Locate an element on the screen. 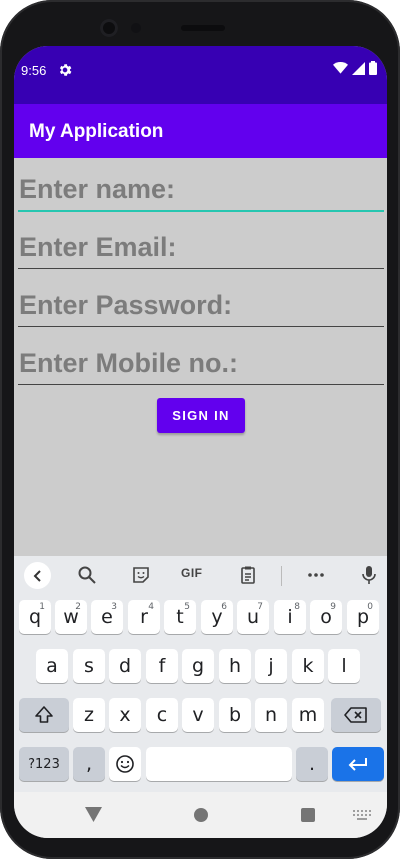  app-title: My Application is located at coordinates (96, 131).